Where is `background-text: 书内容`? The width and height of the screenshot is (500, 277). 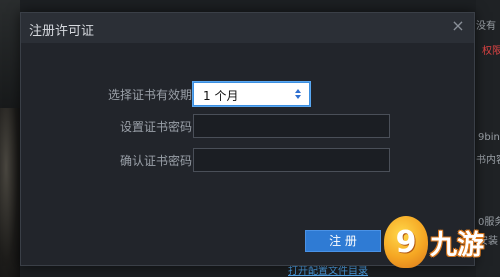 background-text: 书内容 is located at coordinates (488, 160).